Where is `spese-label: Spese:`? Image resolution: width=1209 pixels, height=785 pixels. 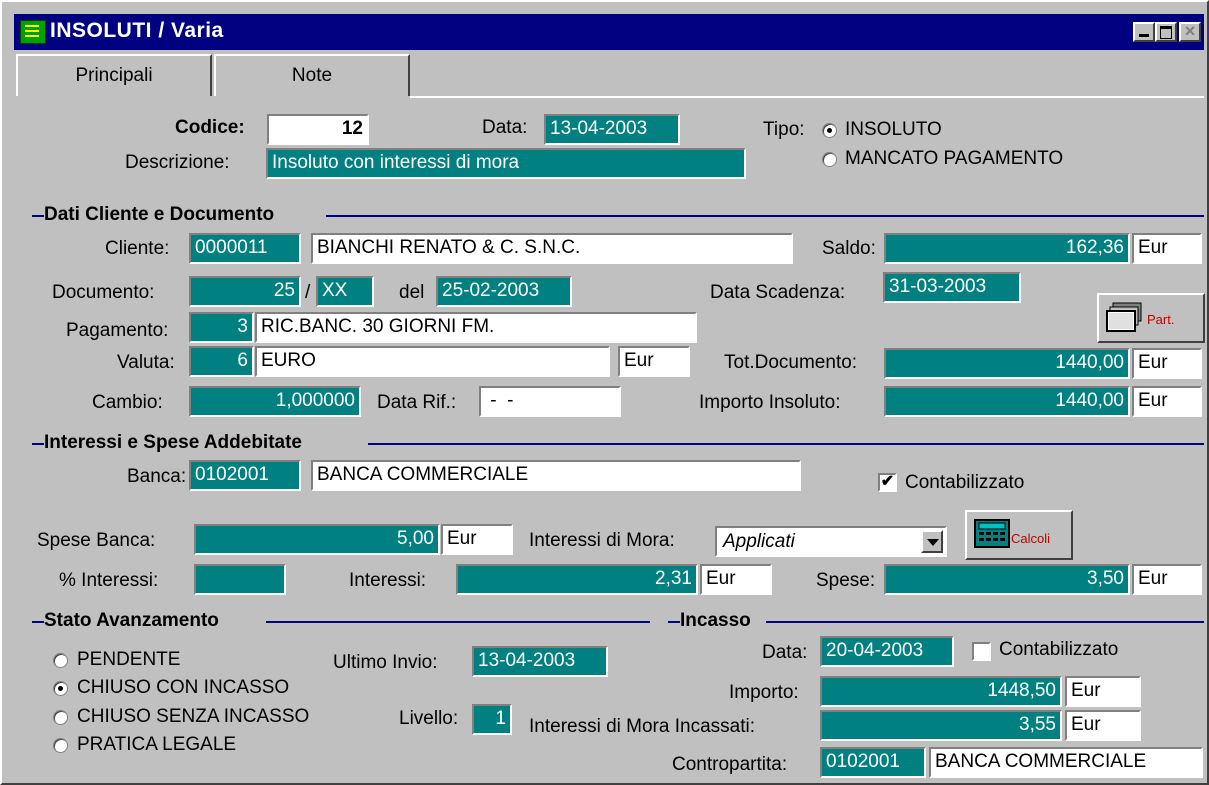
spese-label: Spese: is located at coordinates (846, 580).